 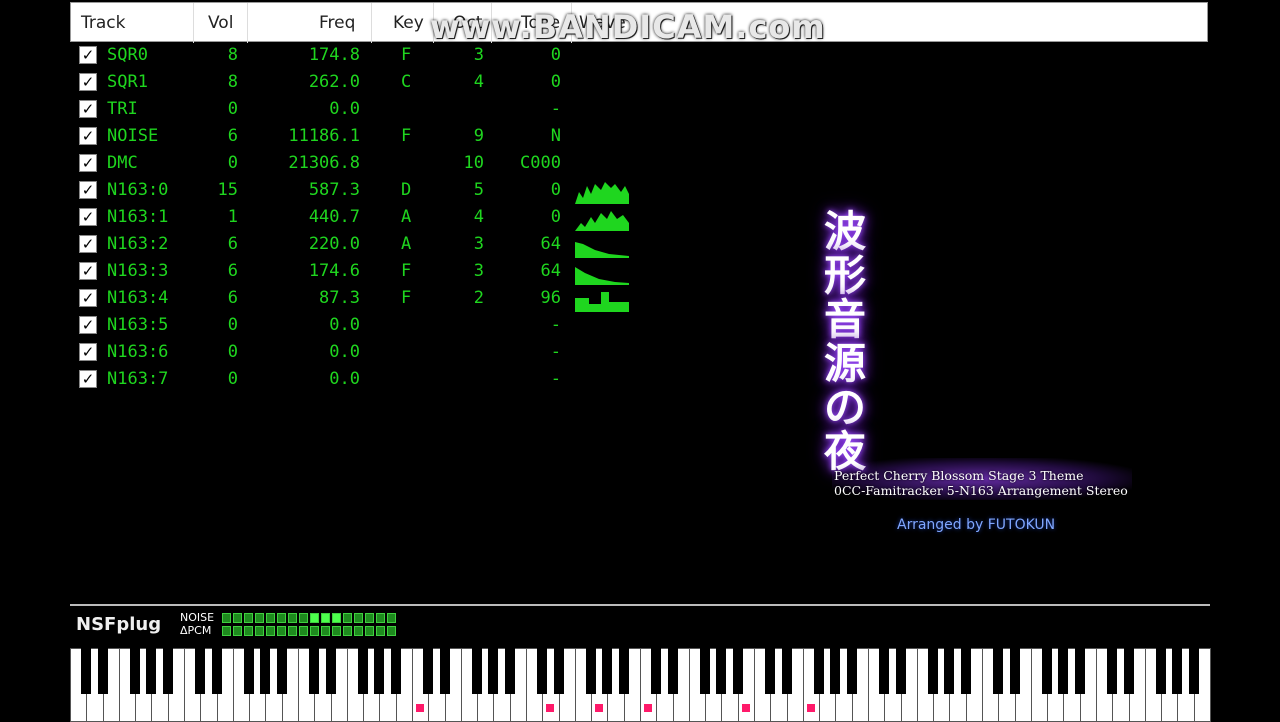 I want to click on track-key: D, so click(x=406, y=190).